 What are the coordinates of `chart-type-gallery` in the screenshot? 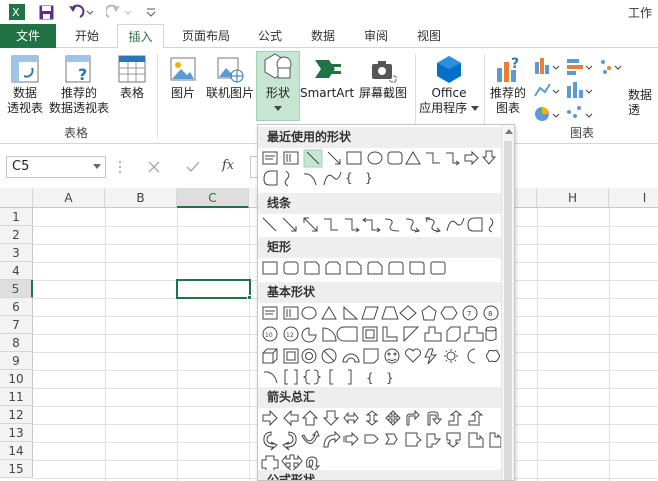 It's located at (578, 89).